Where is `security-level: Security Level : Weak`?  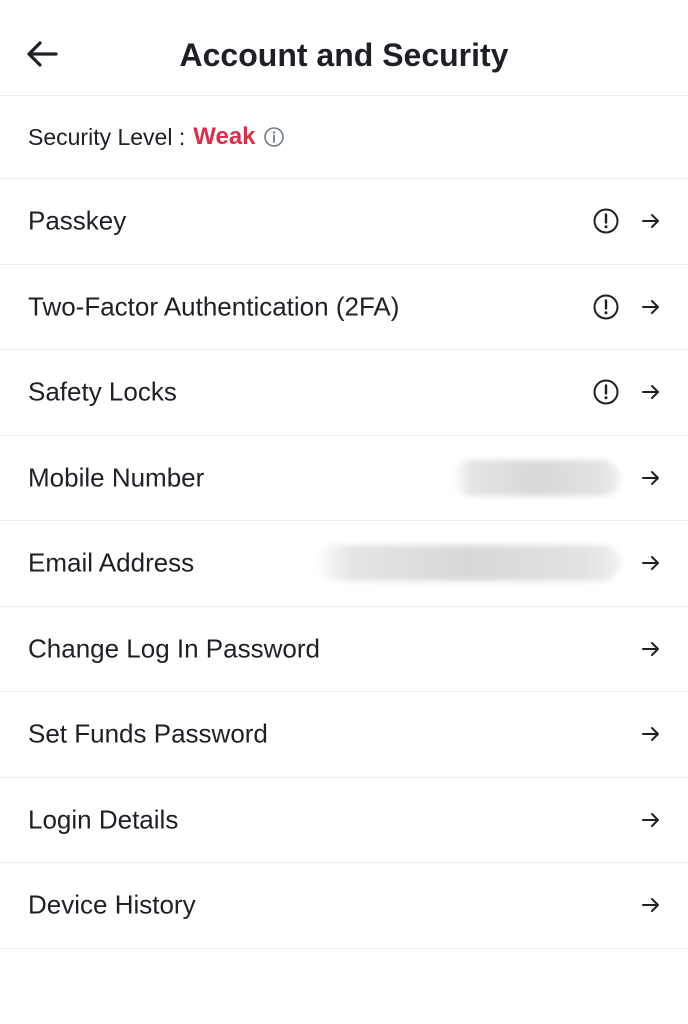 security-level: Security Level : Weak is located at coordinates (344, 137).